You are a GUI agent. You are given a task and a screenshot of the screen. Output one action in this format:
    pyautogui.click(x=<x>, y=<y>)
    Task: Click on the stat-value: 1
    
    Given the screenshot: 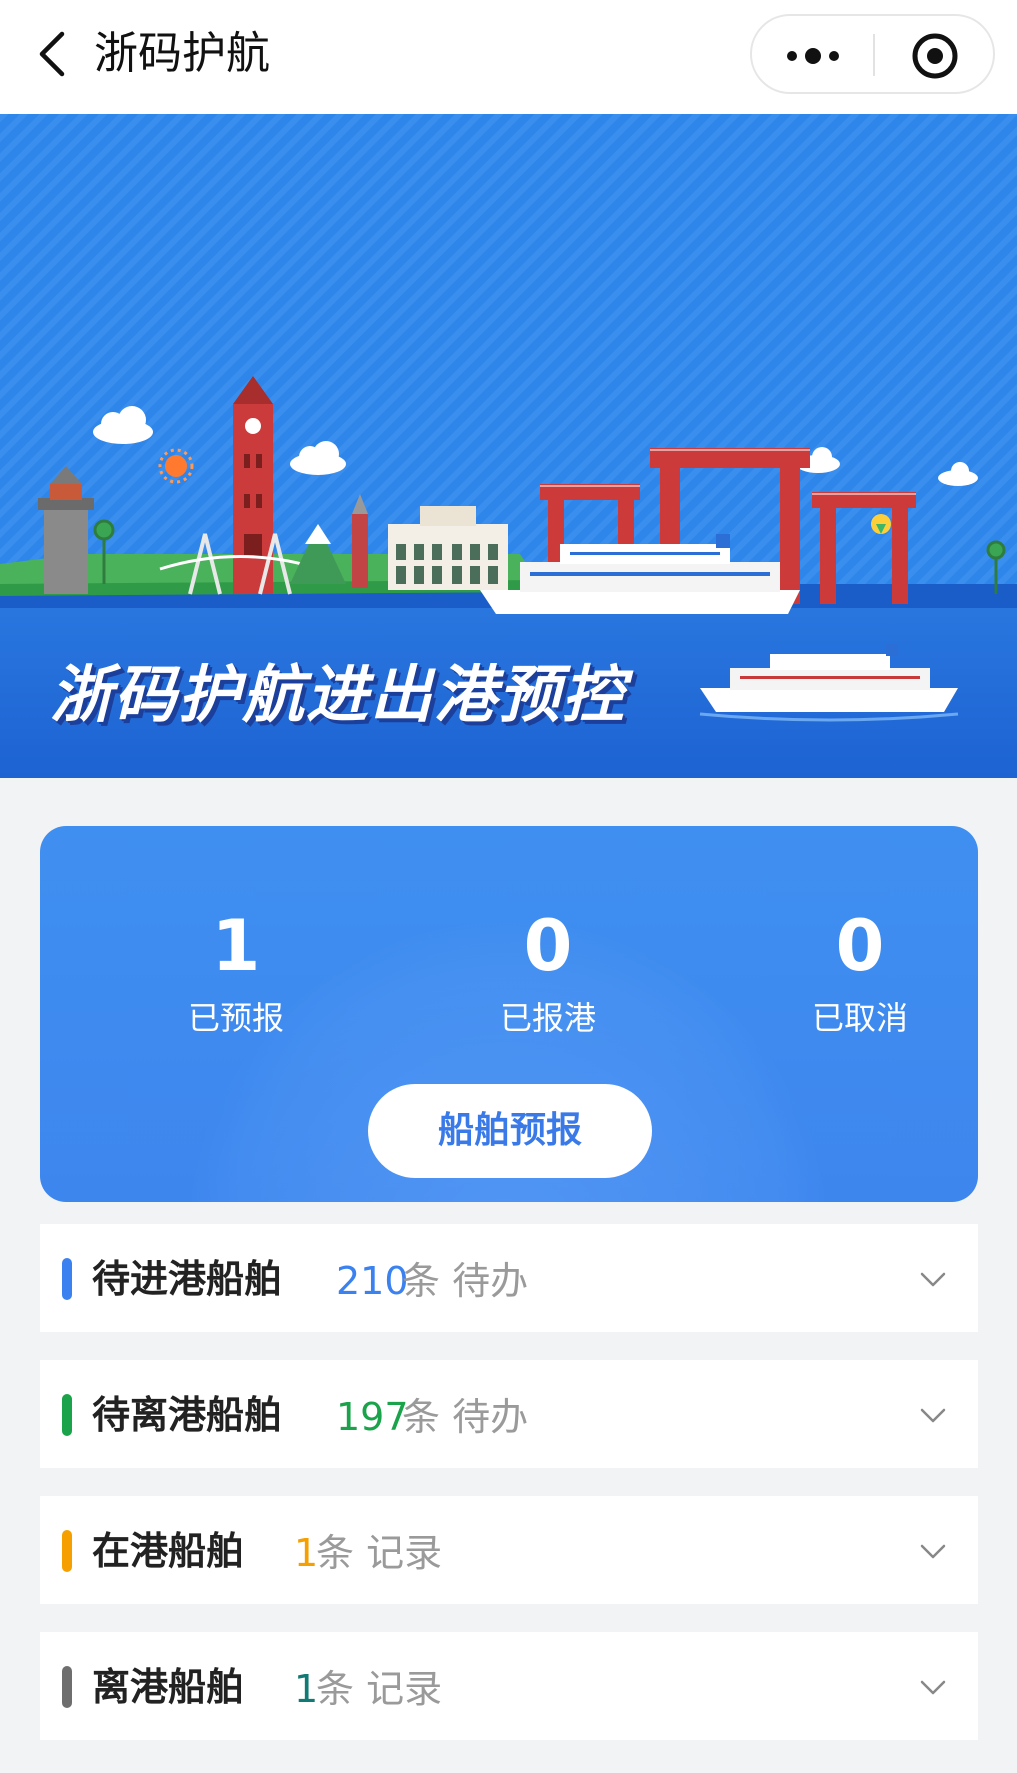 What is the action you would take?
    pyautogui.click(x=236, y=946)
    